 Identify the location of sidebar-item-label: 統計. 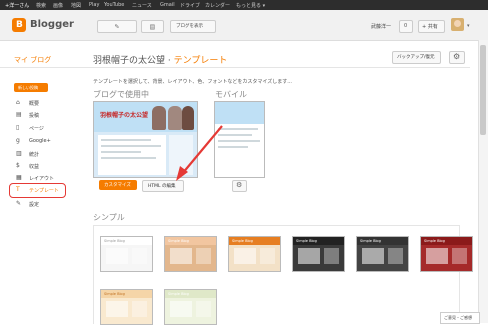
(34, 155).